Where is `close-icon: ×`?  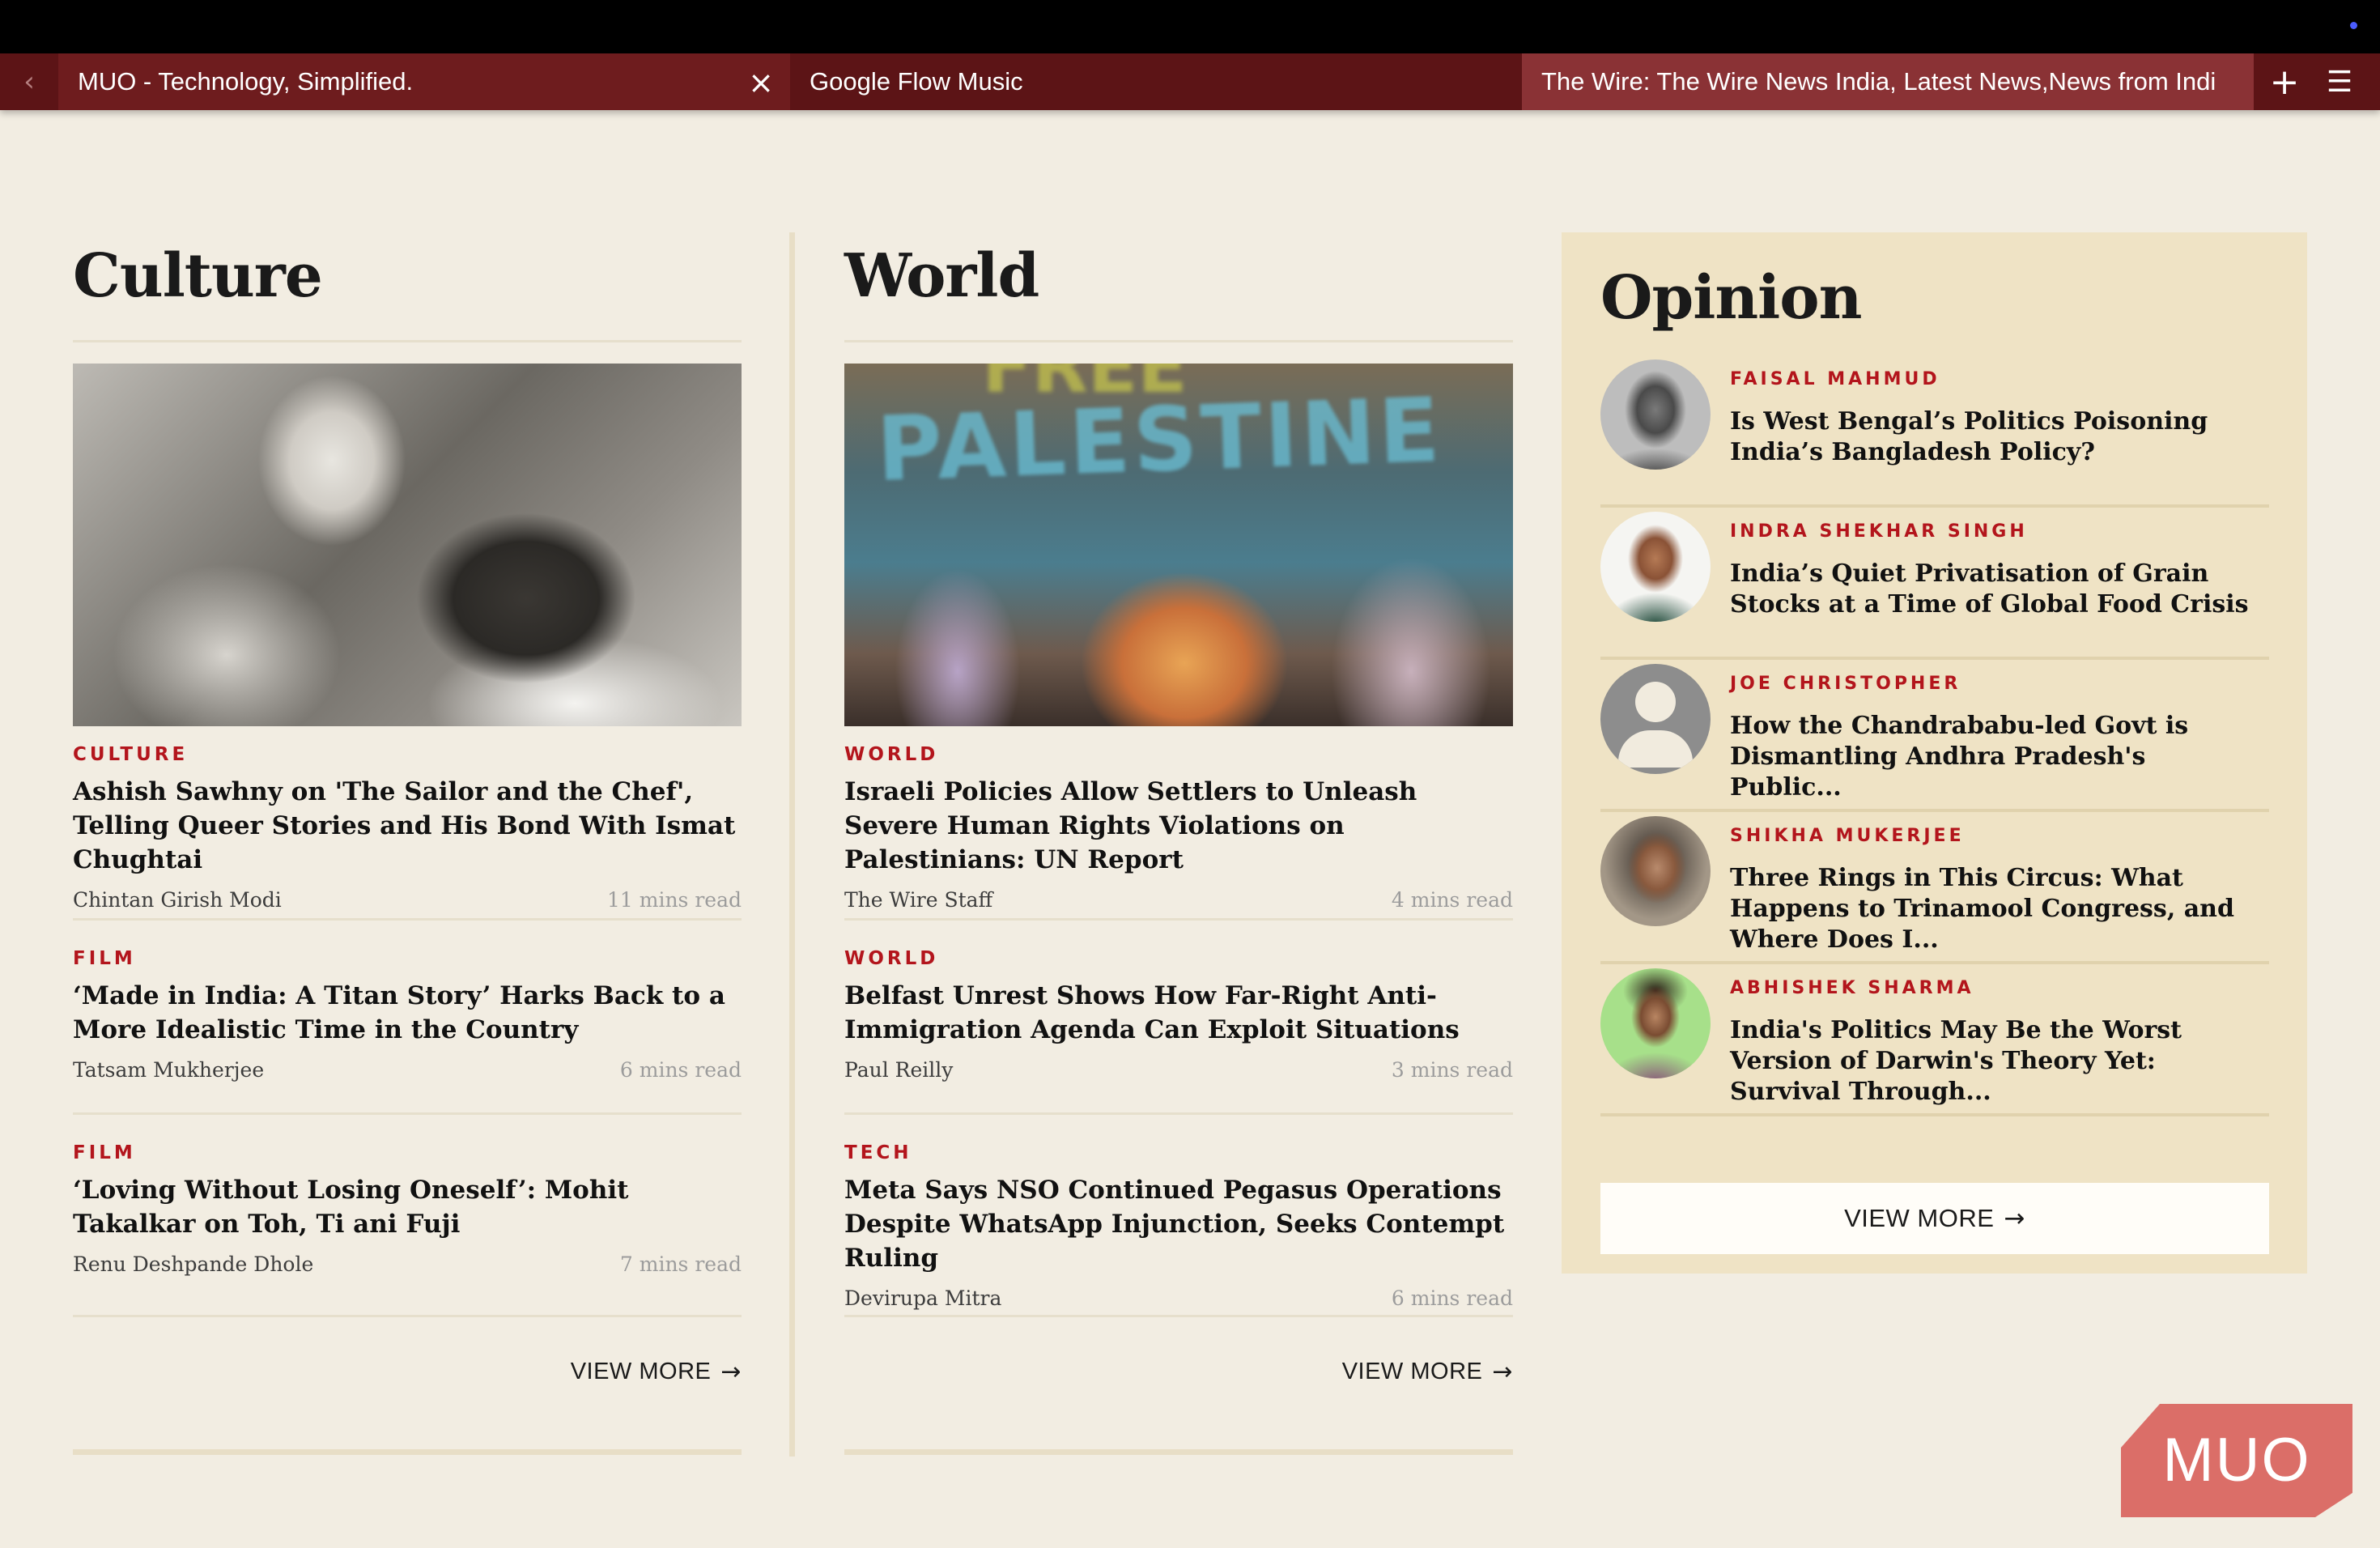 close-icon: × is located at coordinates (761, 83).